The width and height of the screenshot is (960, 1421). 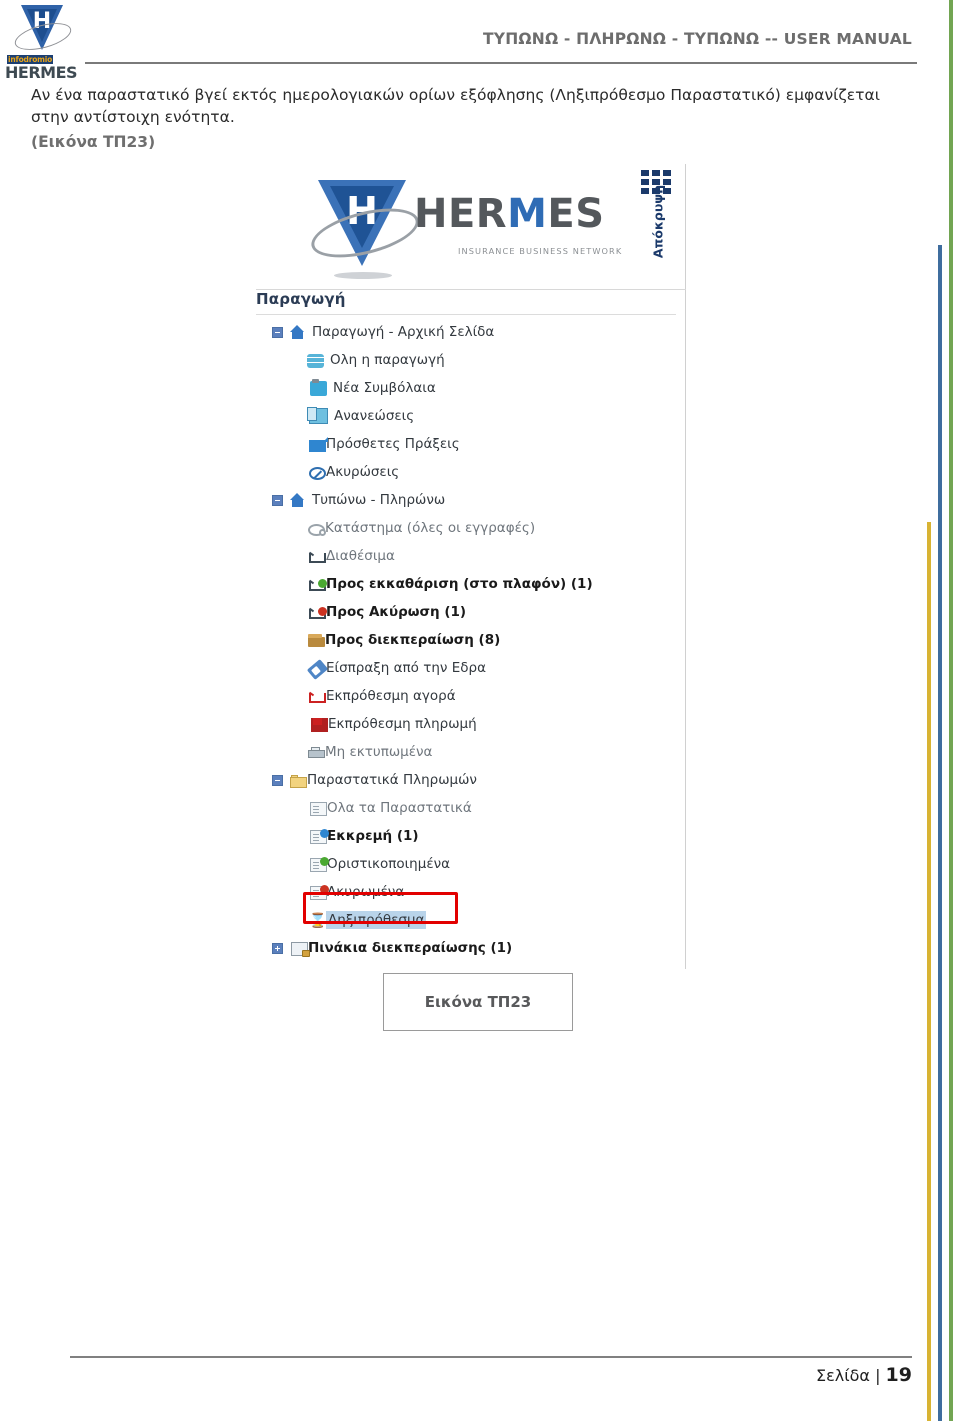 I want to click on document-title: ΤΥΠΩΝΩ - ΠΛΗΡΩΝΩ - ΤΥΠΩΝΩ -- USER MANUAL, so click(x=697, y=39).